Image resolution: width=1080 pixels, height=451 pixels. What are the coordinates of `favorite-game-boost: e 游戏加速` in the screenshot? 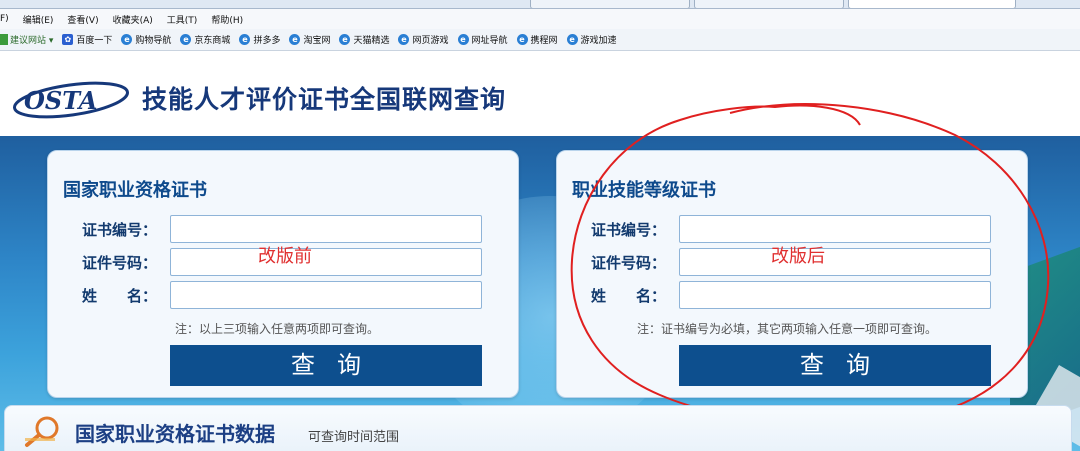 It's located at (591, 39).